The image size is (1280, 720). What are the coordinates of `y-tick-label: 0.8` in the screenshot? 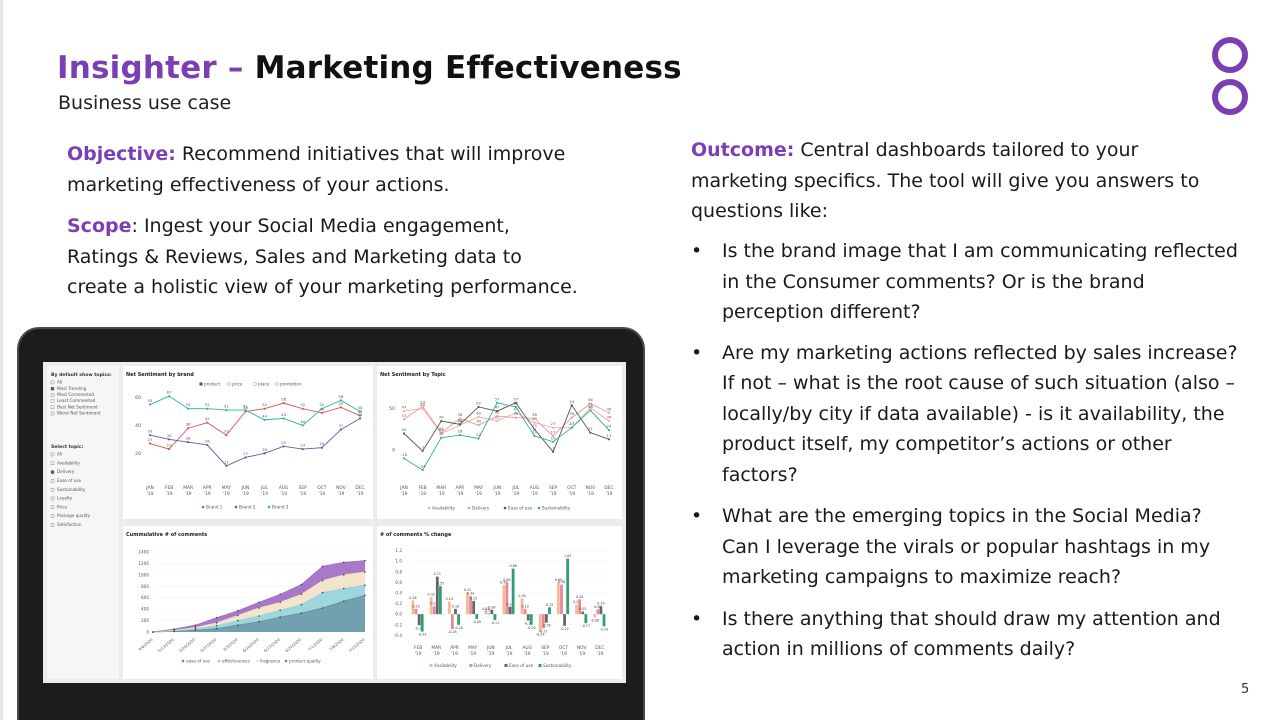 It's located at (398, 571).